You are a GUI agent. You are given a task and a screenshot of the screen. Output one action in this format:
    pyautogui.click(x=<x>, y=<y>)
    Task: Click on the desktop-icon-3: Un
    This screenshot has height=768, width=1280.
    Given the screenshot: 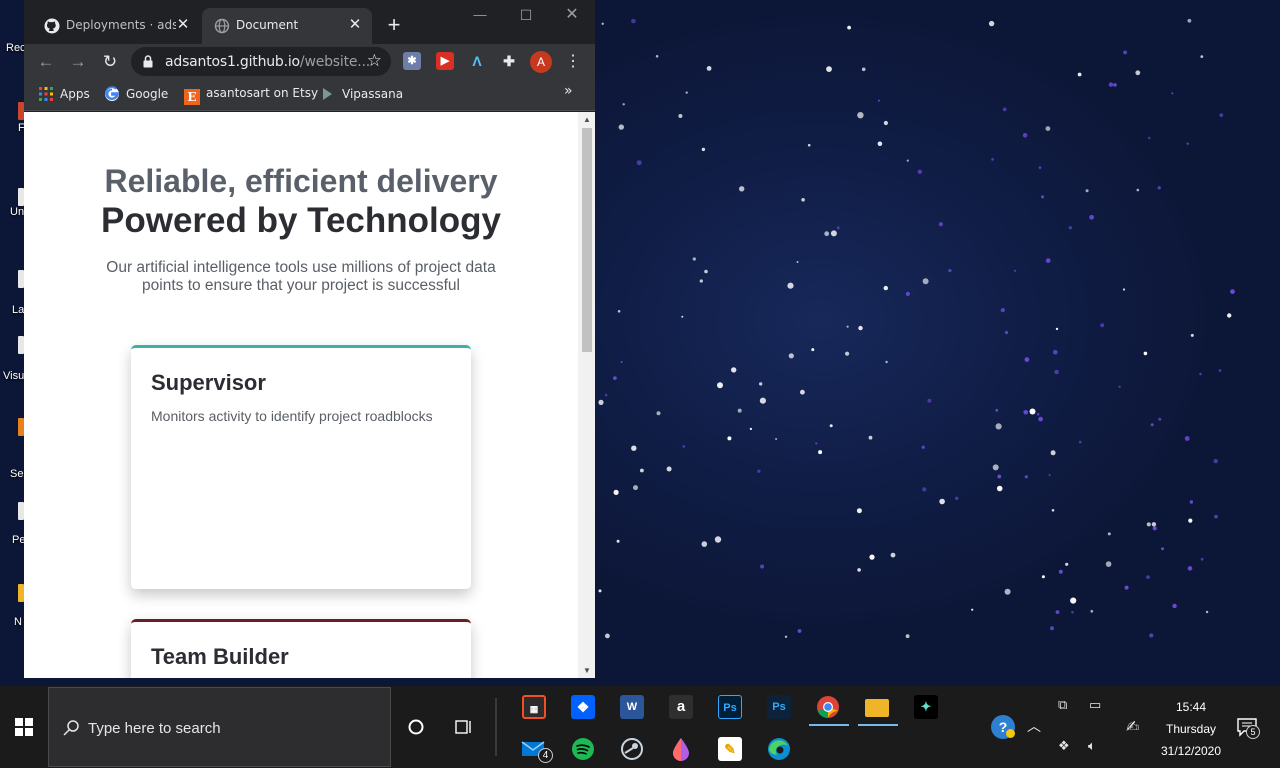 What is the action you would take?
    pyautogui.click(x=12, y=214)
    